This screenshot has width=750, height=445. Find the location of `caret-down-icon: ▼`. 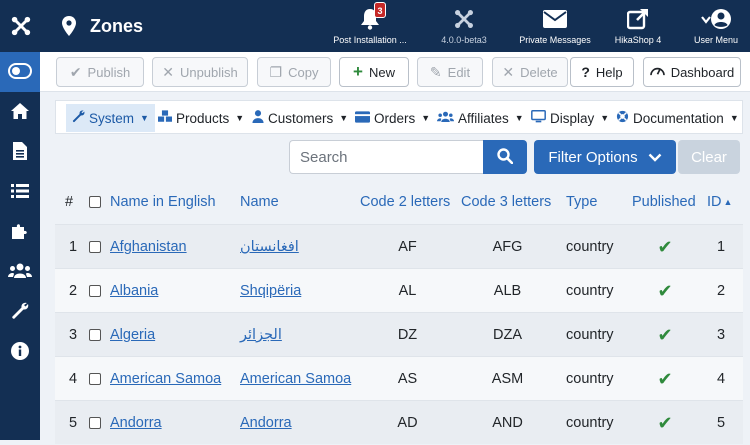

caret-down-icon: ▼ is located at coordinates (605, 118).